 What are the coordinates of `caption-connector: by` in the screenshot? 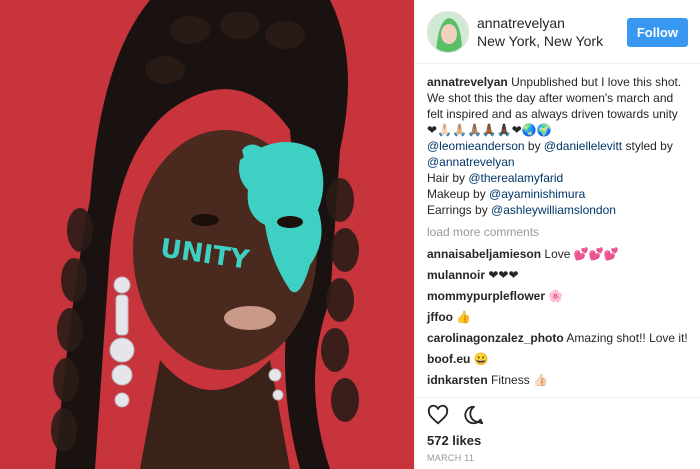 It's located at (534, 146).